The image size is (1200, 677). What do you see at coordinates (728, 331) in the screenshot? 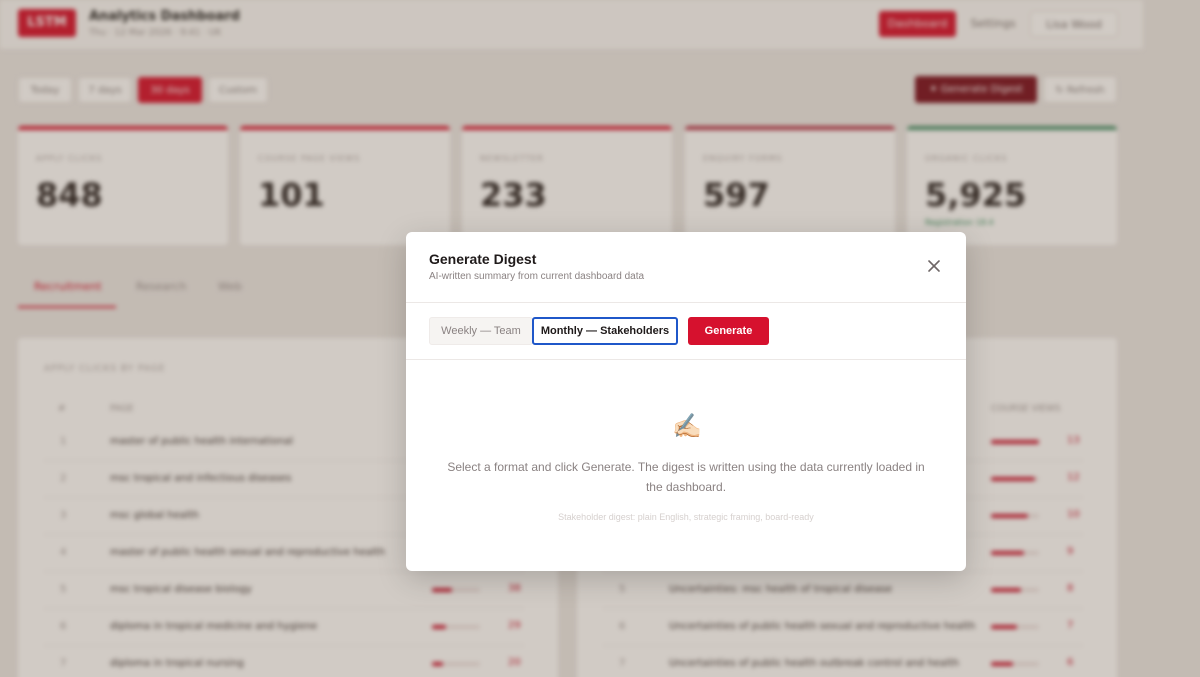
I see `generate-button: Generate` at bounding box center [728, 331].